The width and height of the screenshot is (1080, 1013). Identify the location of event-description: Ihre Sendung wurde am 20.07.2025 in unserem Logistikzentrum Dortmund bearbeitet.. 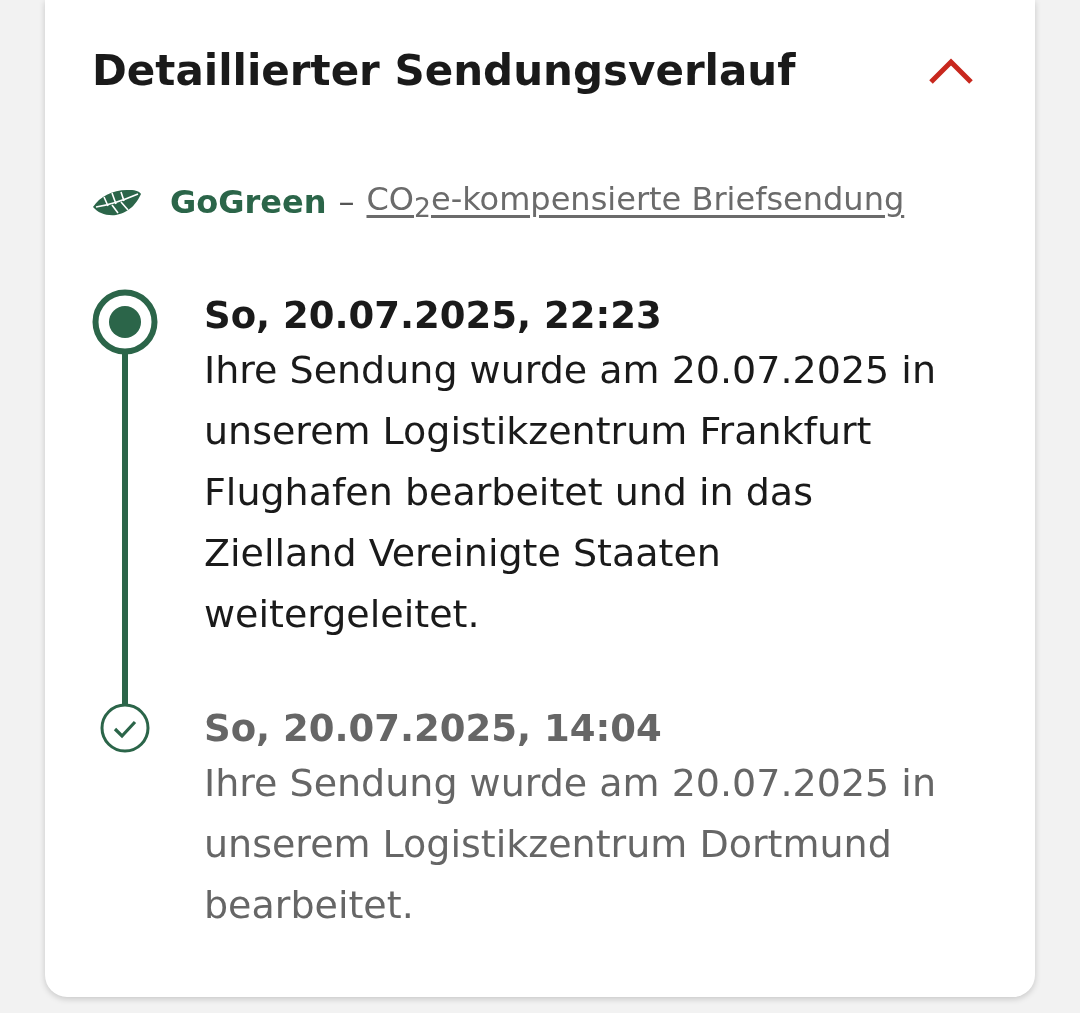
(570, 845).